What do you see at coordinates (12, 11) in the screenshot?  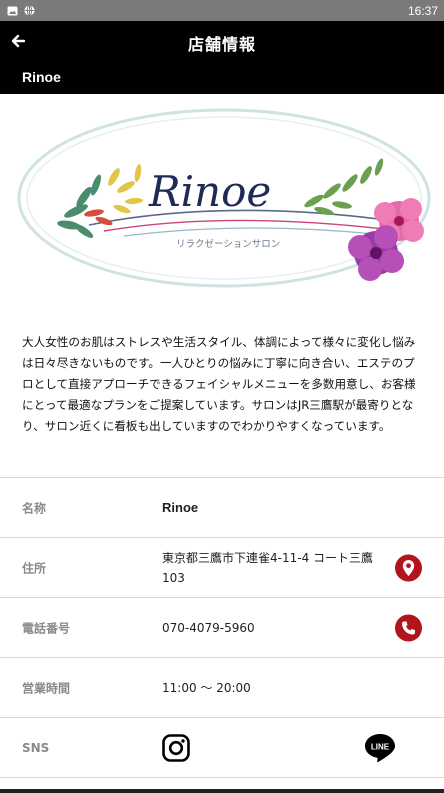 I see `image-notification-icon` at bounding box center [12, 11].